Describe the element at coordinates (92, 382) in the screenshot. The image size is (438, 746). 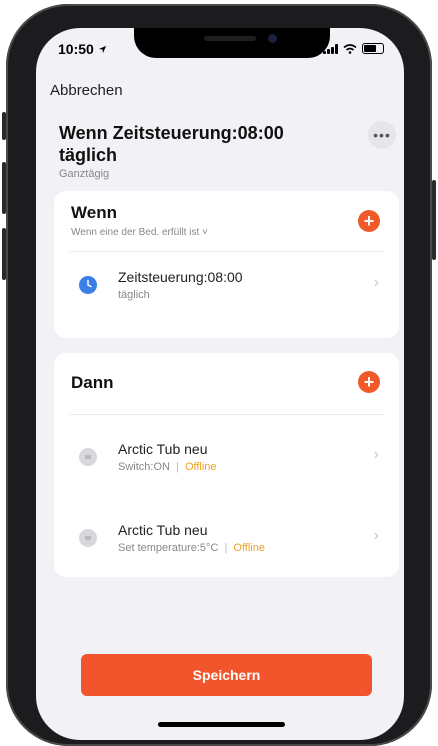
I see `actions-title: Dann` at that location.